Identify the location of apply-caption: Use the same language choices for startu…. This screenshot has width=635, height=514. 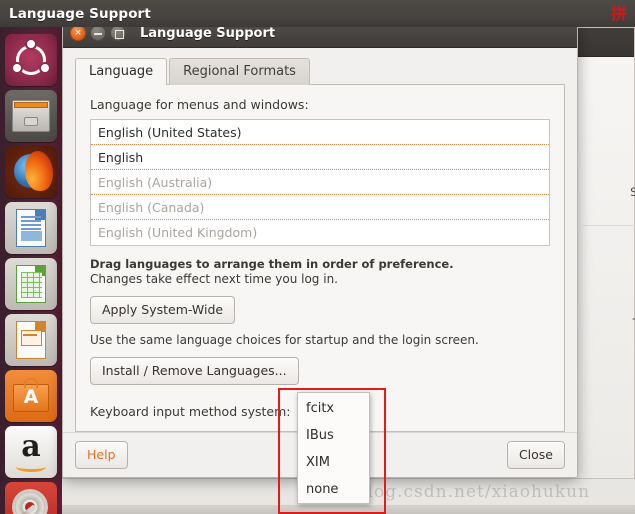
(284, 340).